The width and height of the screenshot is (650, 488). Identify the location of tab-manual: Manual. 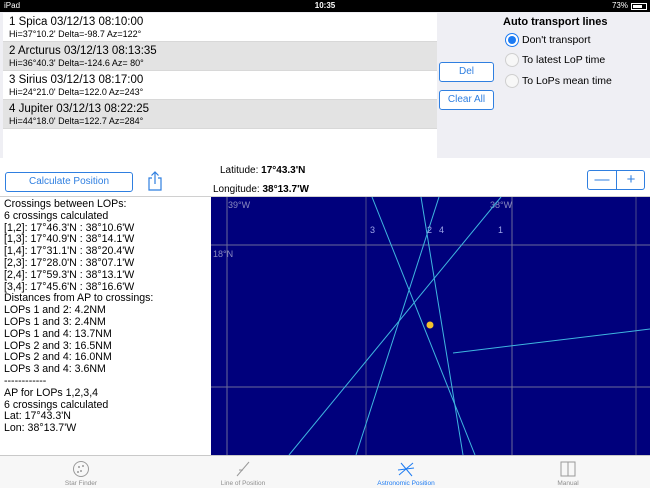
(568, 472).